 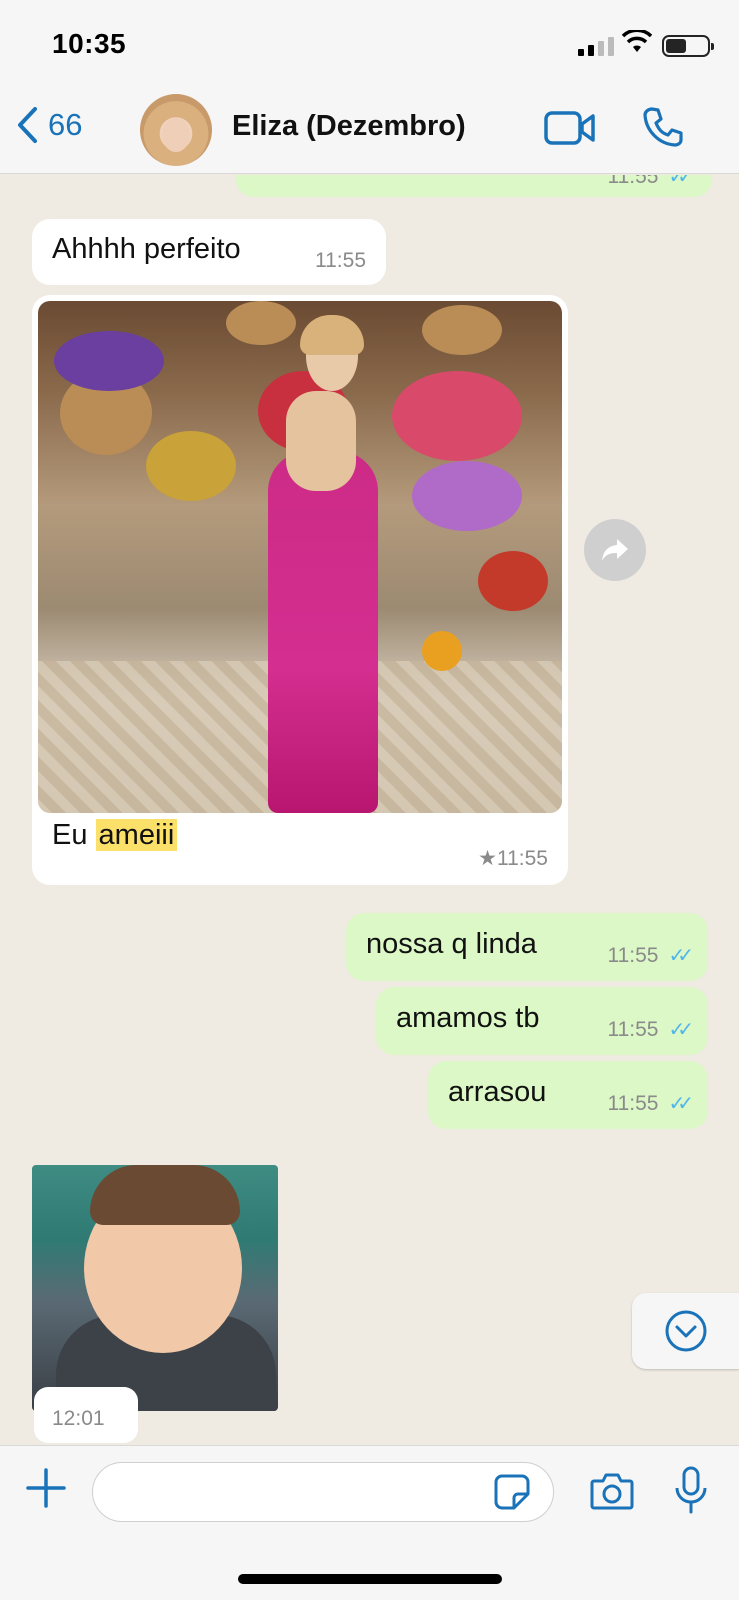 I want to click on message-text: nossa q linda, so click(x=451, y=944).